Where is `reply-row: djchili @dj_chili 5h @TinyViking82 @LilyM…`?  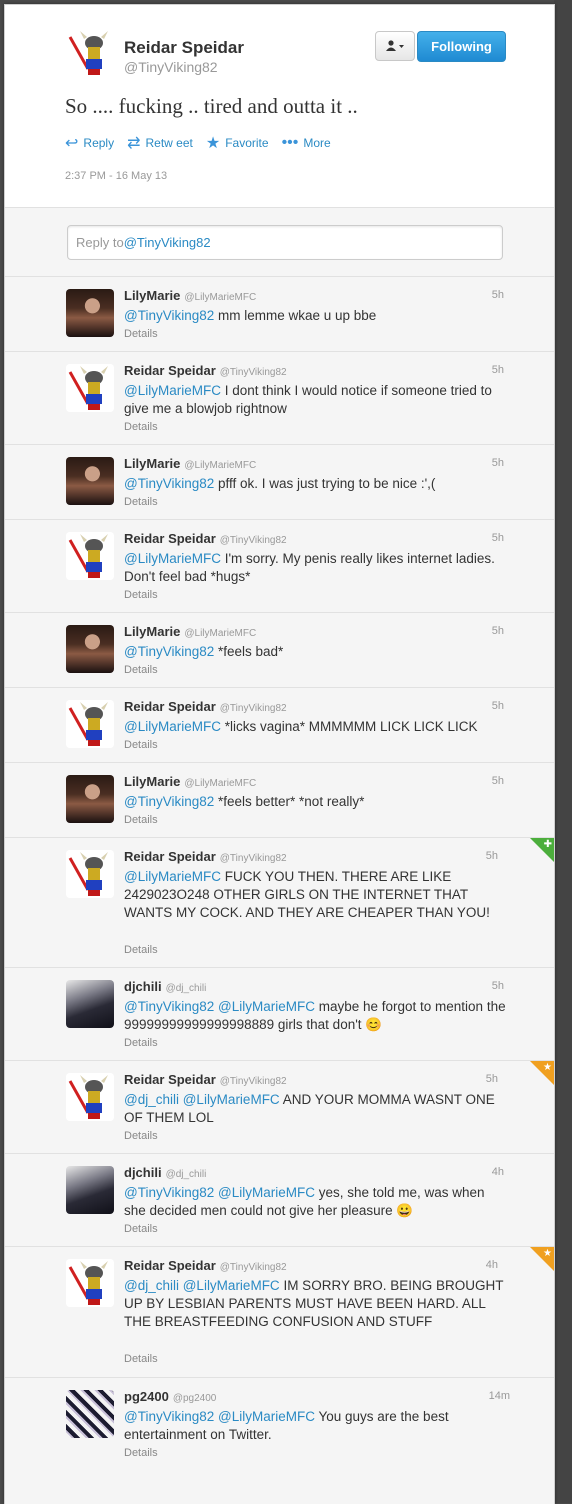 reply-row: djchili @dj_chili 5h @TinyViking82 @LilyM… is located at coordinates (279, 1014).